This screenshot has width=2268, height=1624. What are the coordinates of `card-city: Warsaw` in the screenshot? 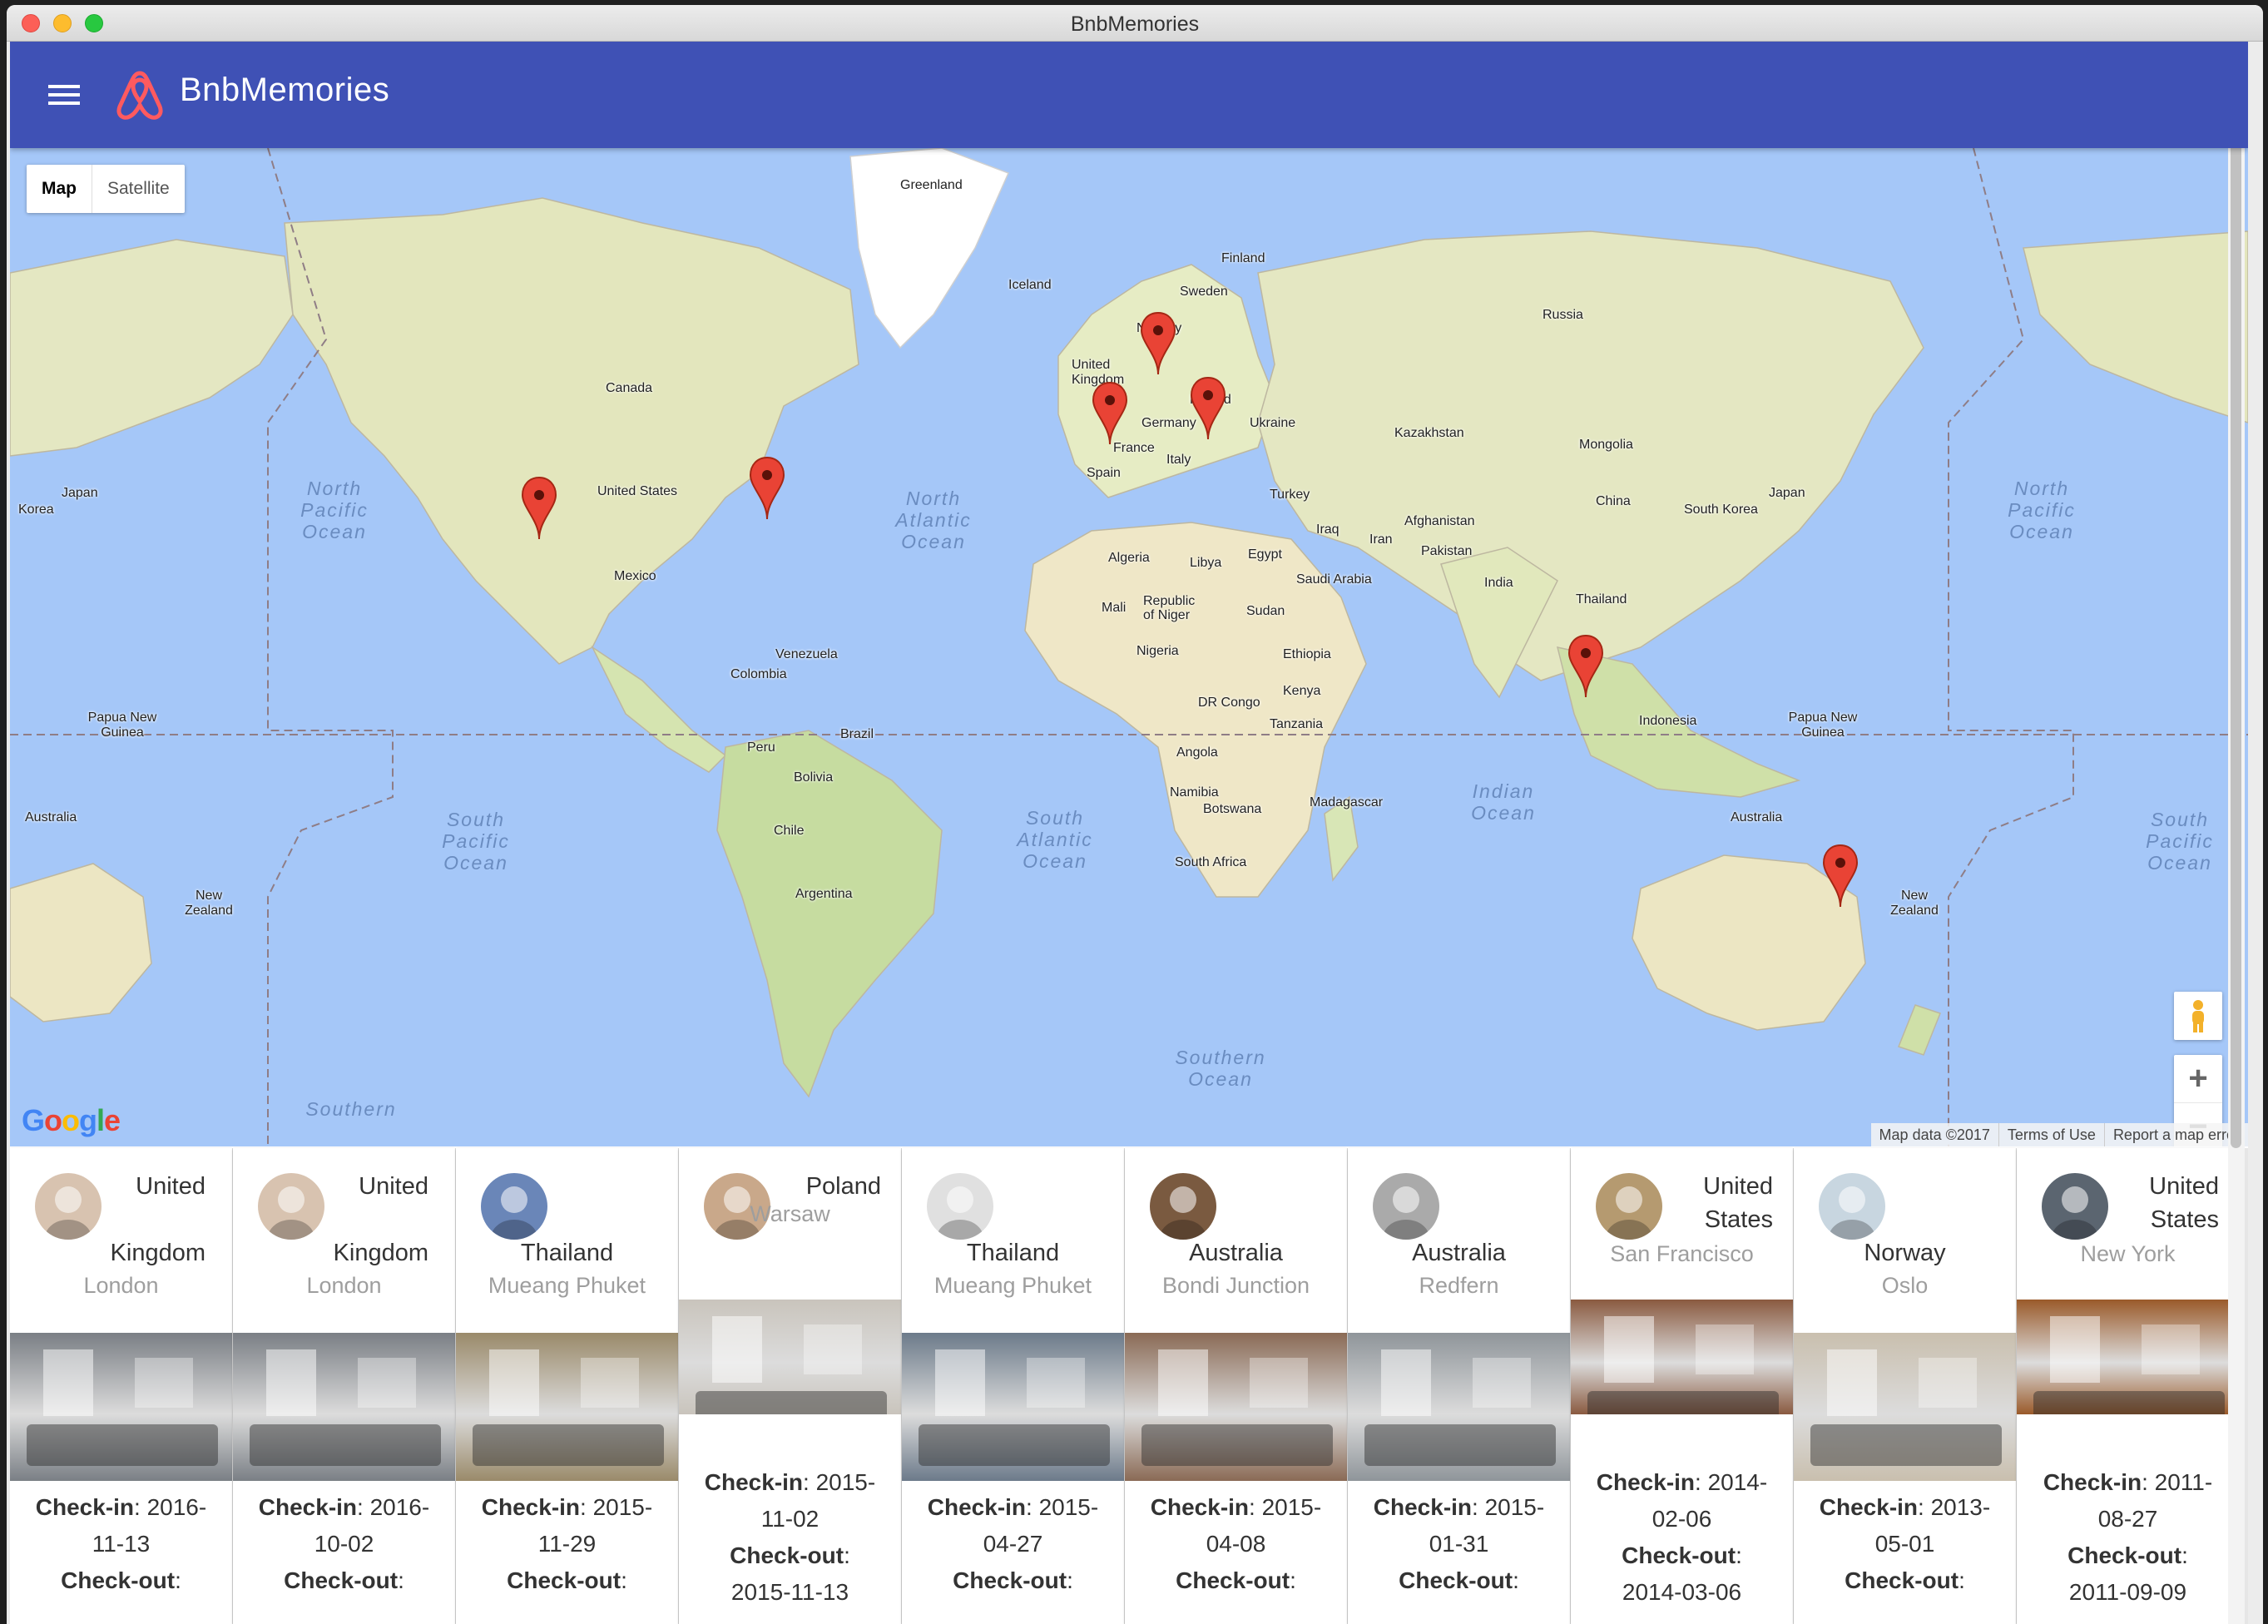 It's located at (790, 1213).